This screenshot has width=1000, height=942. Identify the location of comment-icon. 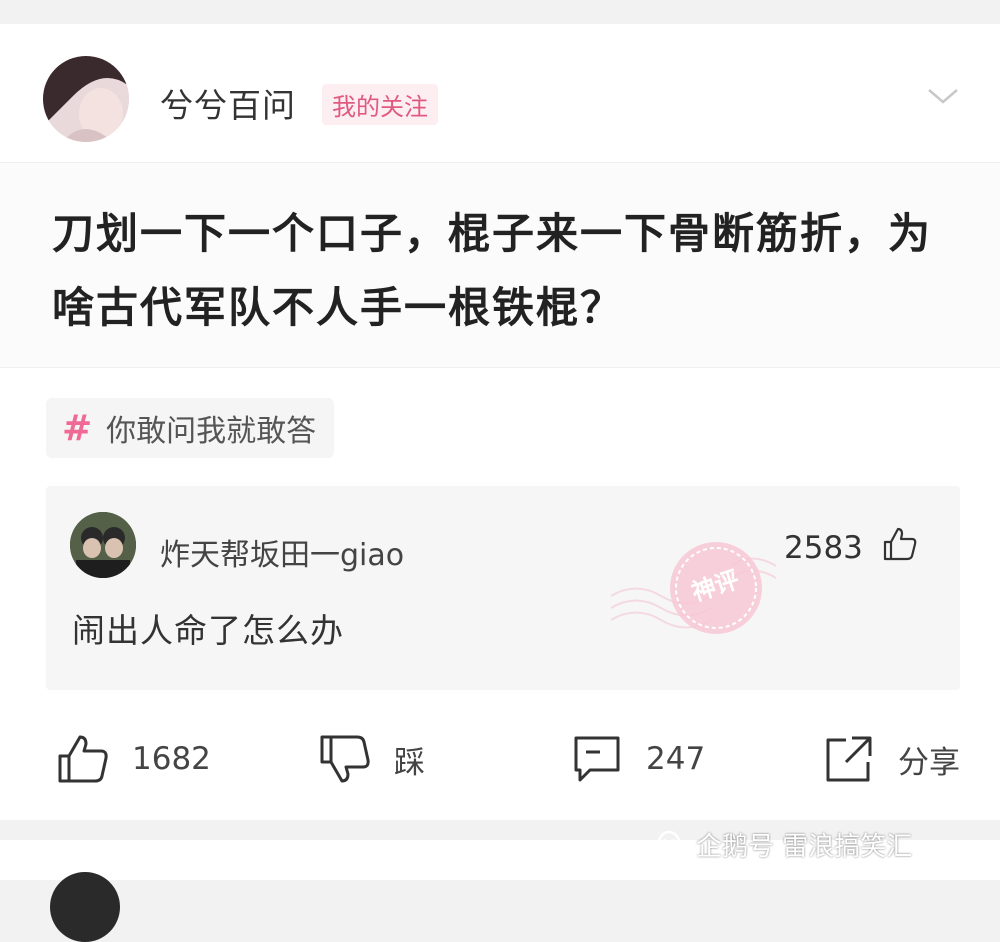
(597, 759).